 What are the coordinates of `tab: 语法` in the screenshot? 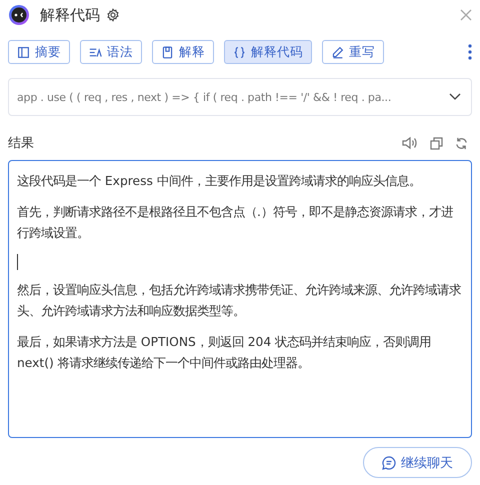 It's located at (111, 52).